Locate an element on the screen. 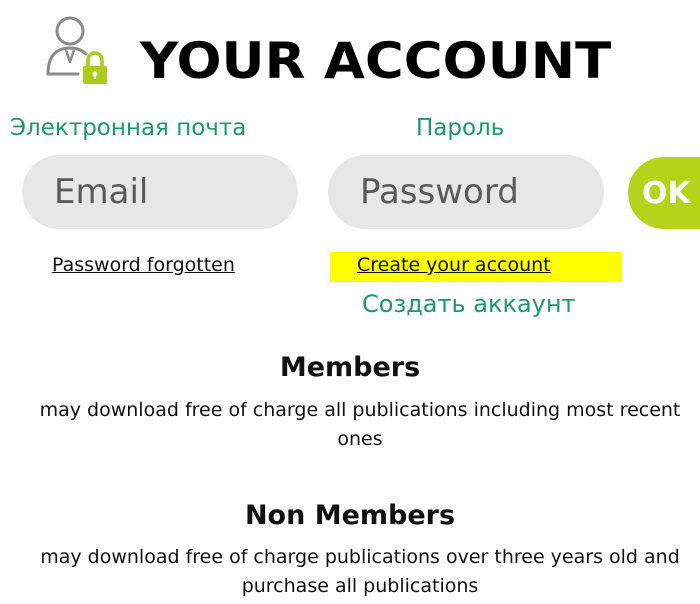 This screenshot has width=700, height=604. email-label: Электронная почта is located at coordinates (128, 128).